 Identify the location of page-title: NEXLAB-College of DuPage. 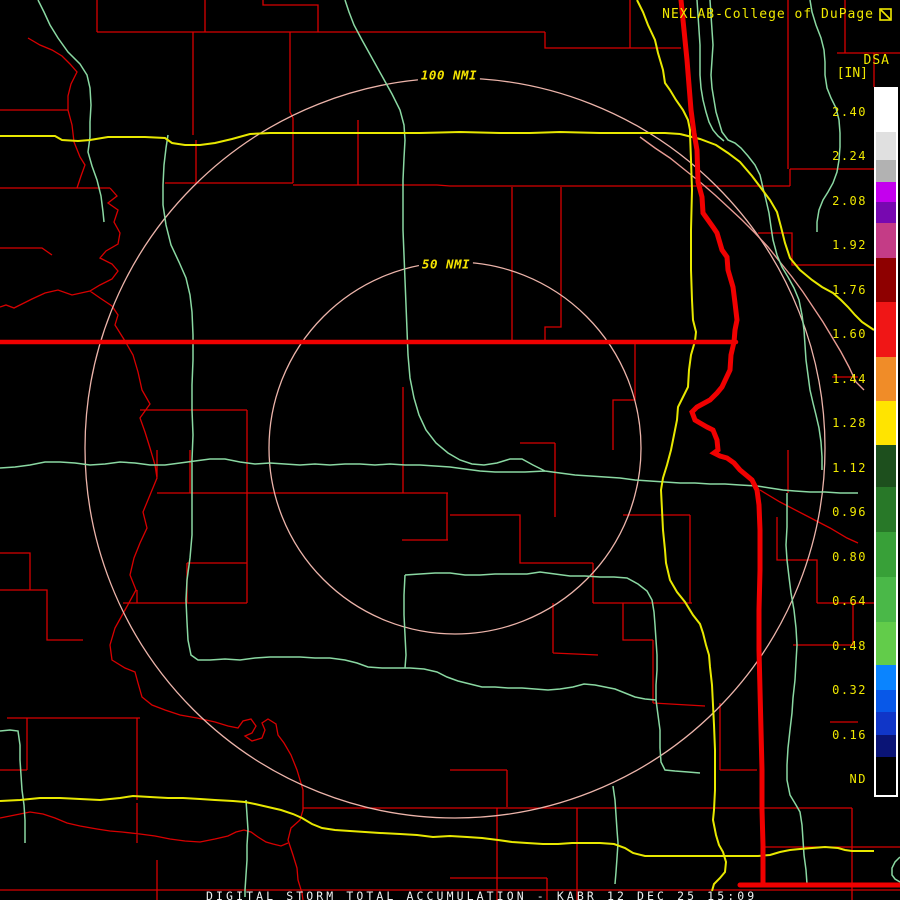
(768, 14).